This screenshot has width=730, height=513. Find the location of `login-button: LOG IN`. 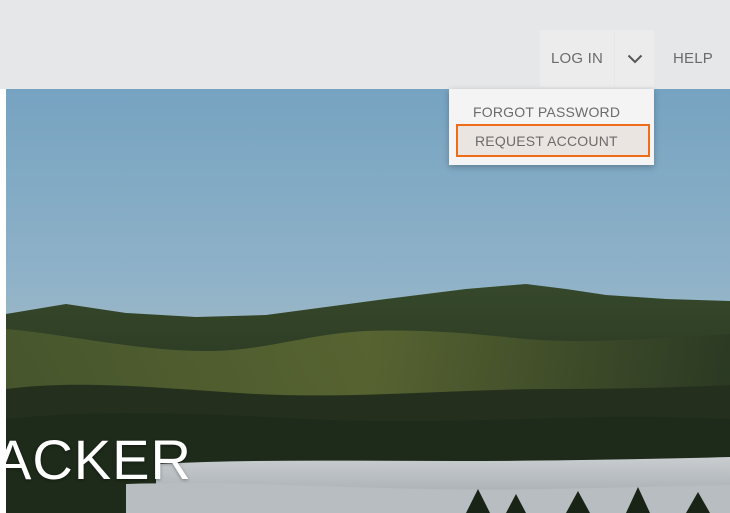

login-button: LOG IN is located at coordinates (577, 58).